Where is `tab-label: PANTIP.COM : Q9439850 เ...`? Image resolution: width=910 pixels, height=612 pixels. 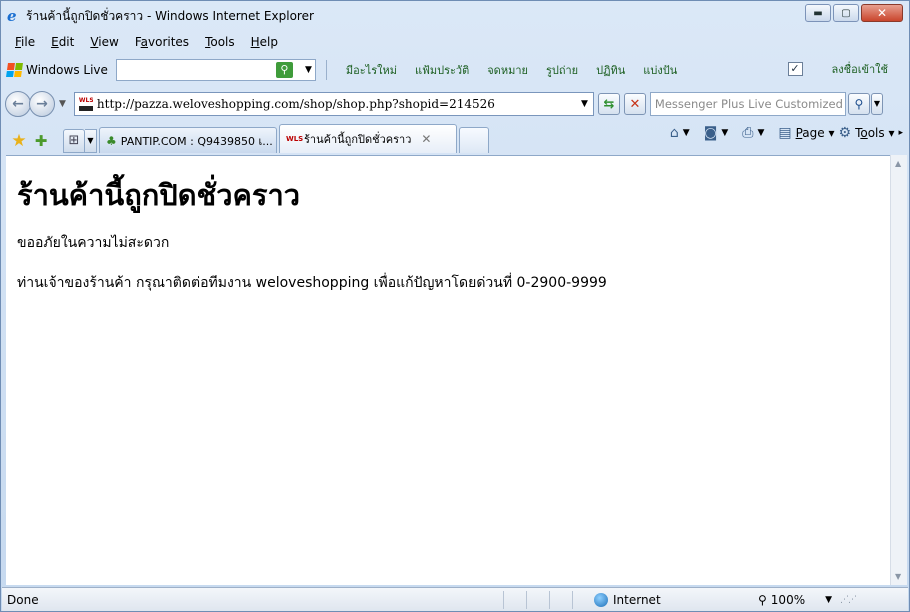 tab-label: PANTIP.COM : Q9439850 เ... is located at coordinates (196, 141).